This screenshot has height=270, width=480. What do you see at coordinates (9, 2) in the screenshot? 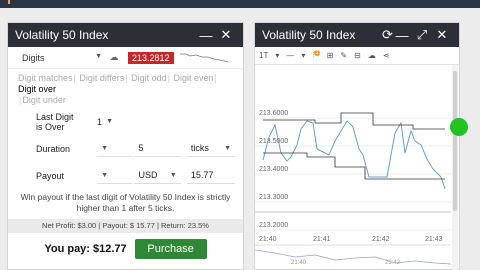
I see `banner-accent` at bounding box center [9, 2].